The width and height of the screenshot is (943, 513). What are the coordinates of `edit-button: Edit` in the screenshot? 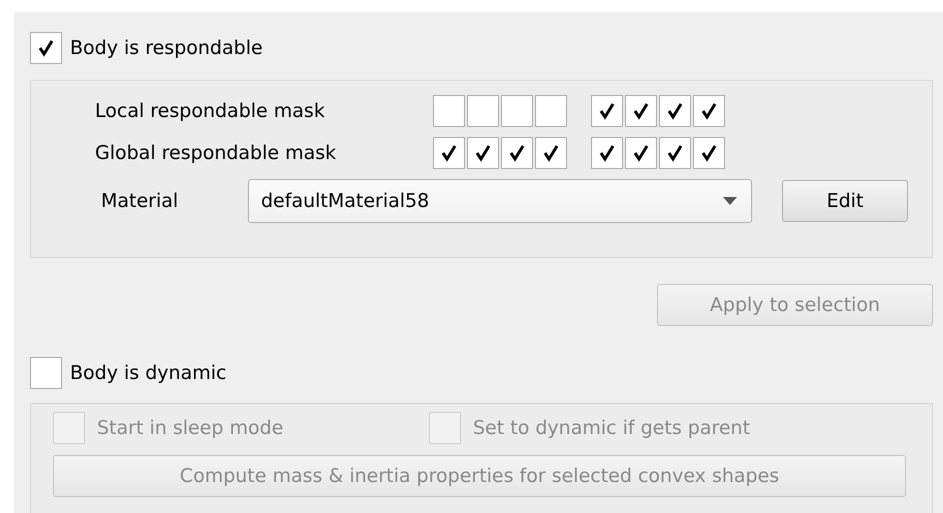 It's located at (845, 201).